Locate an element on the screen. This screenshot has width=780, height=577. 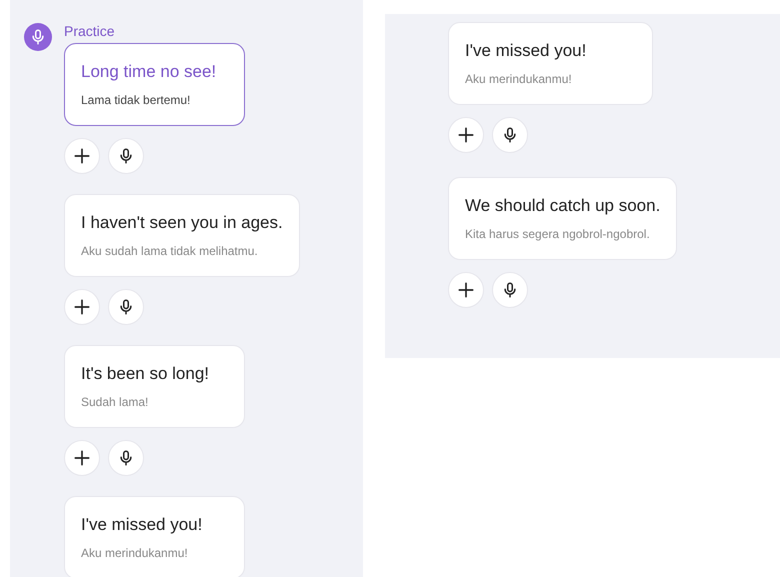
phrase-text: It's been so long! is located at coordinates (145, 374).